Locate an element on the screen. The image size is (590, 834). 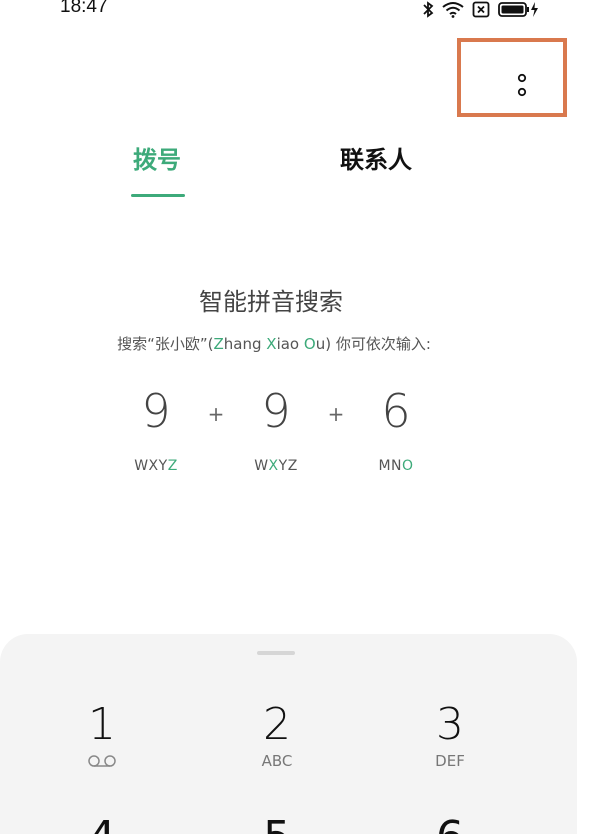
key-digit: 1 is located at coordinates (102, 724).